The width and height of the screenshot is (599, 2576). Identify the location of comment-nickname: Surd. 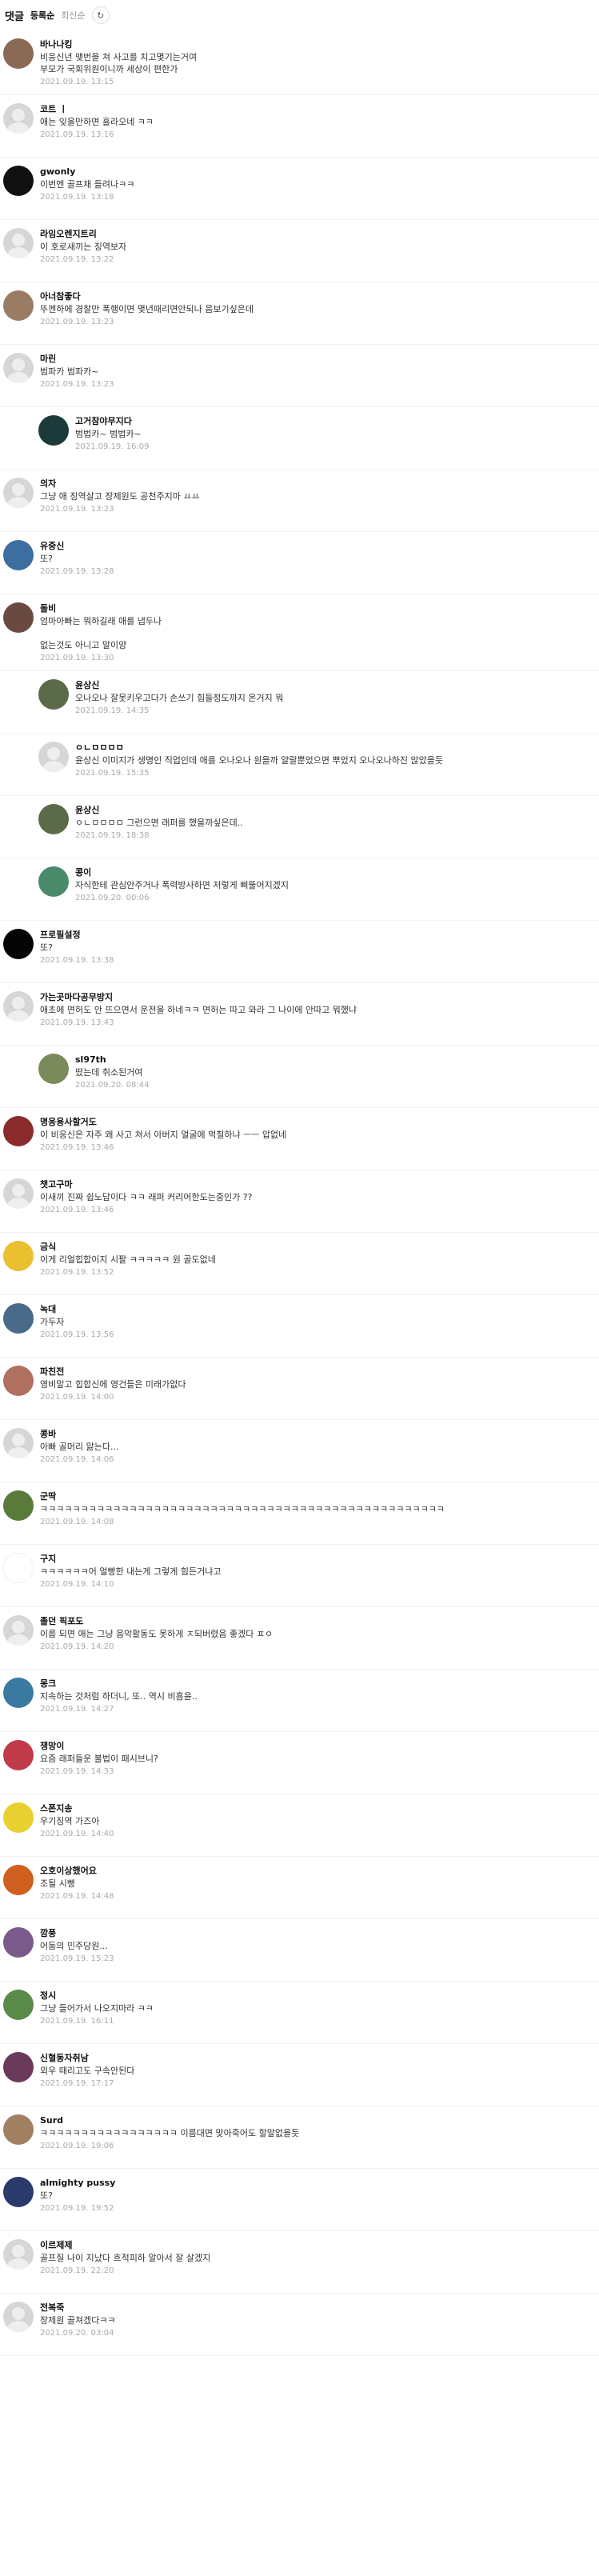
(319, 2120).